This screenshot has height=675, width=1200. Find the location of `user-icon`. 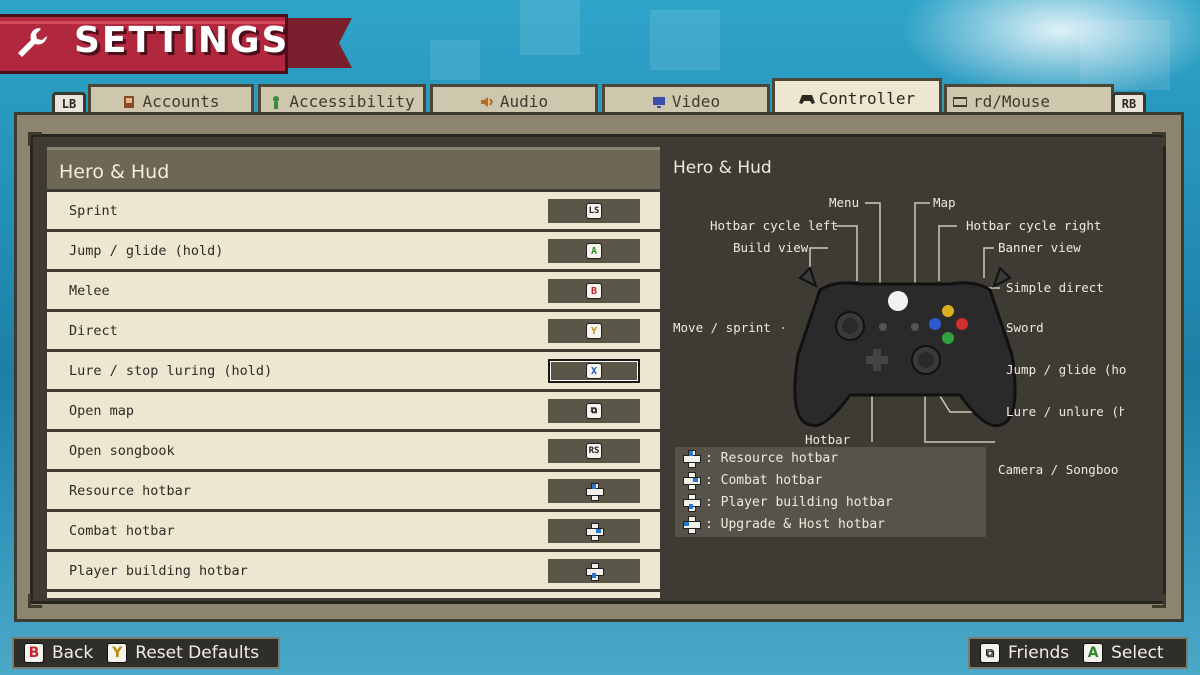

user-icon is located at coordinates (129, 102).